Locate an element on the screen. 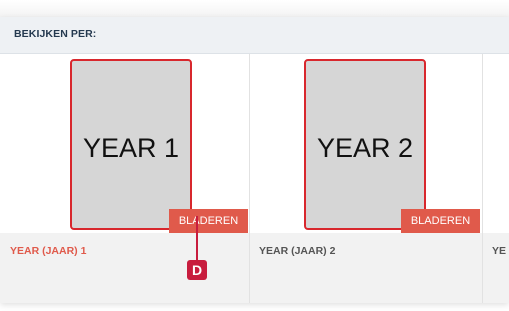  year-2-cover: YEAR 2 is located at coordinates (365, 144).